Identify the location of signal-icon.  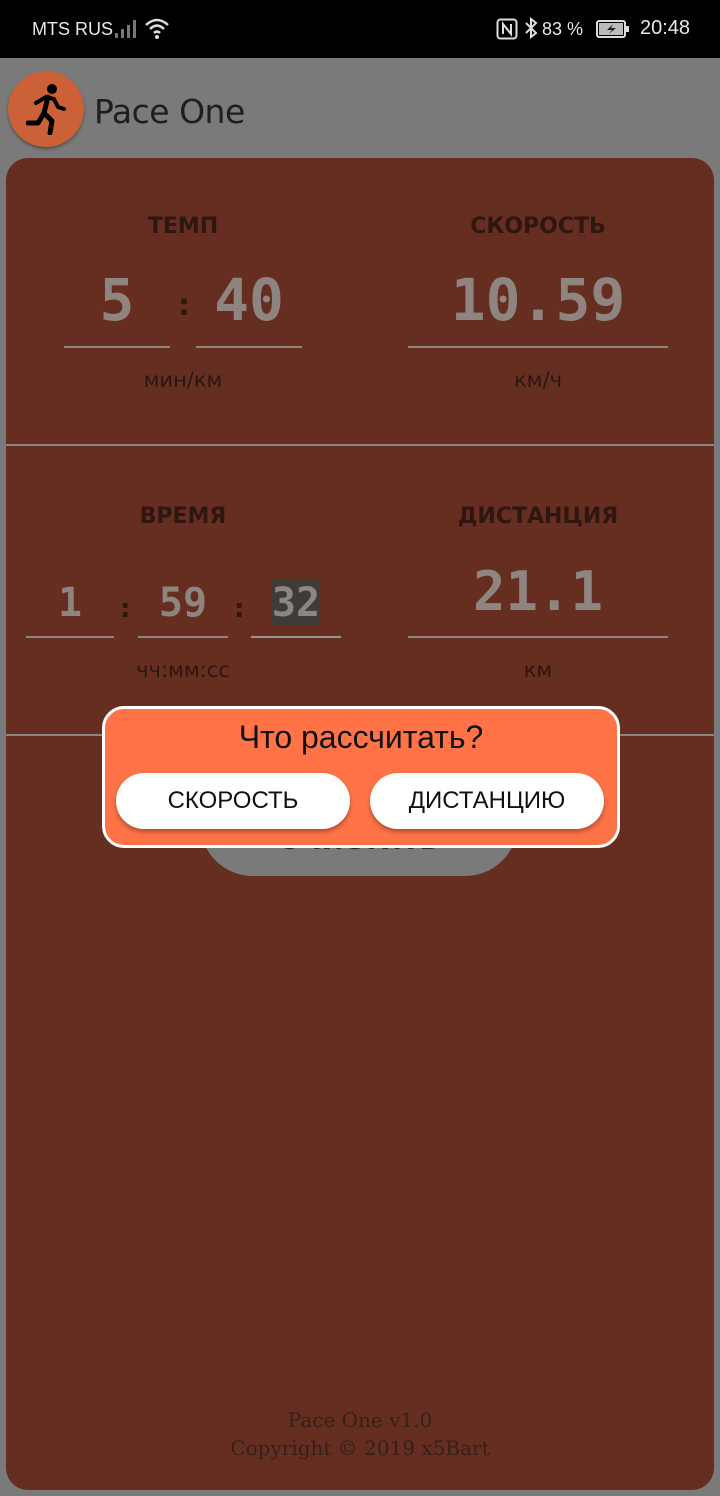
(125, 29).